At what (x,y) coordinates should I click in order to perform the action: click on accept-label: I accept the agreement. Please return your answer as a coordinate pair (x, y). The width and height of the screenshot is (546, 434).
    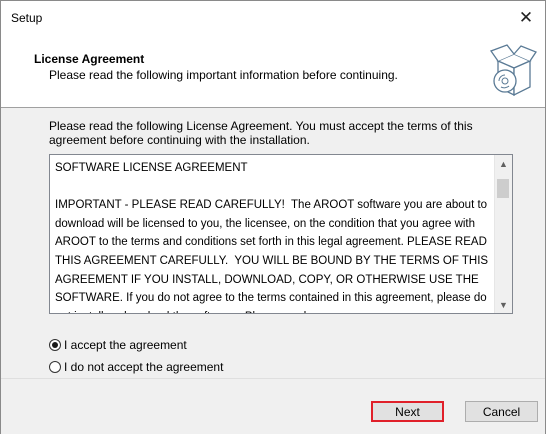
    Looking at the image, I should click on (125, 345).